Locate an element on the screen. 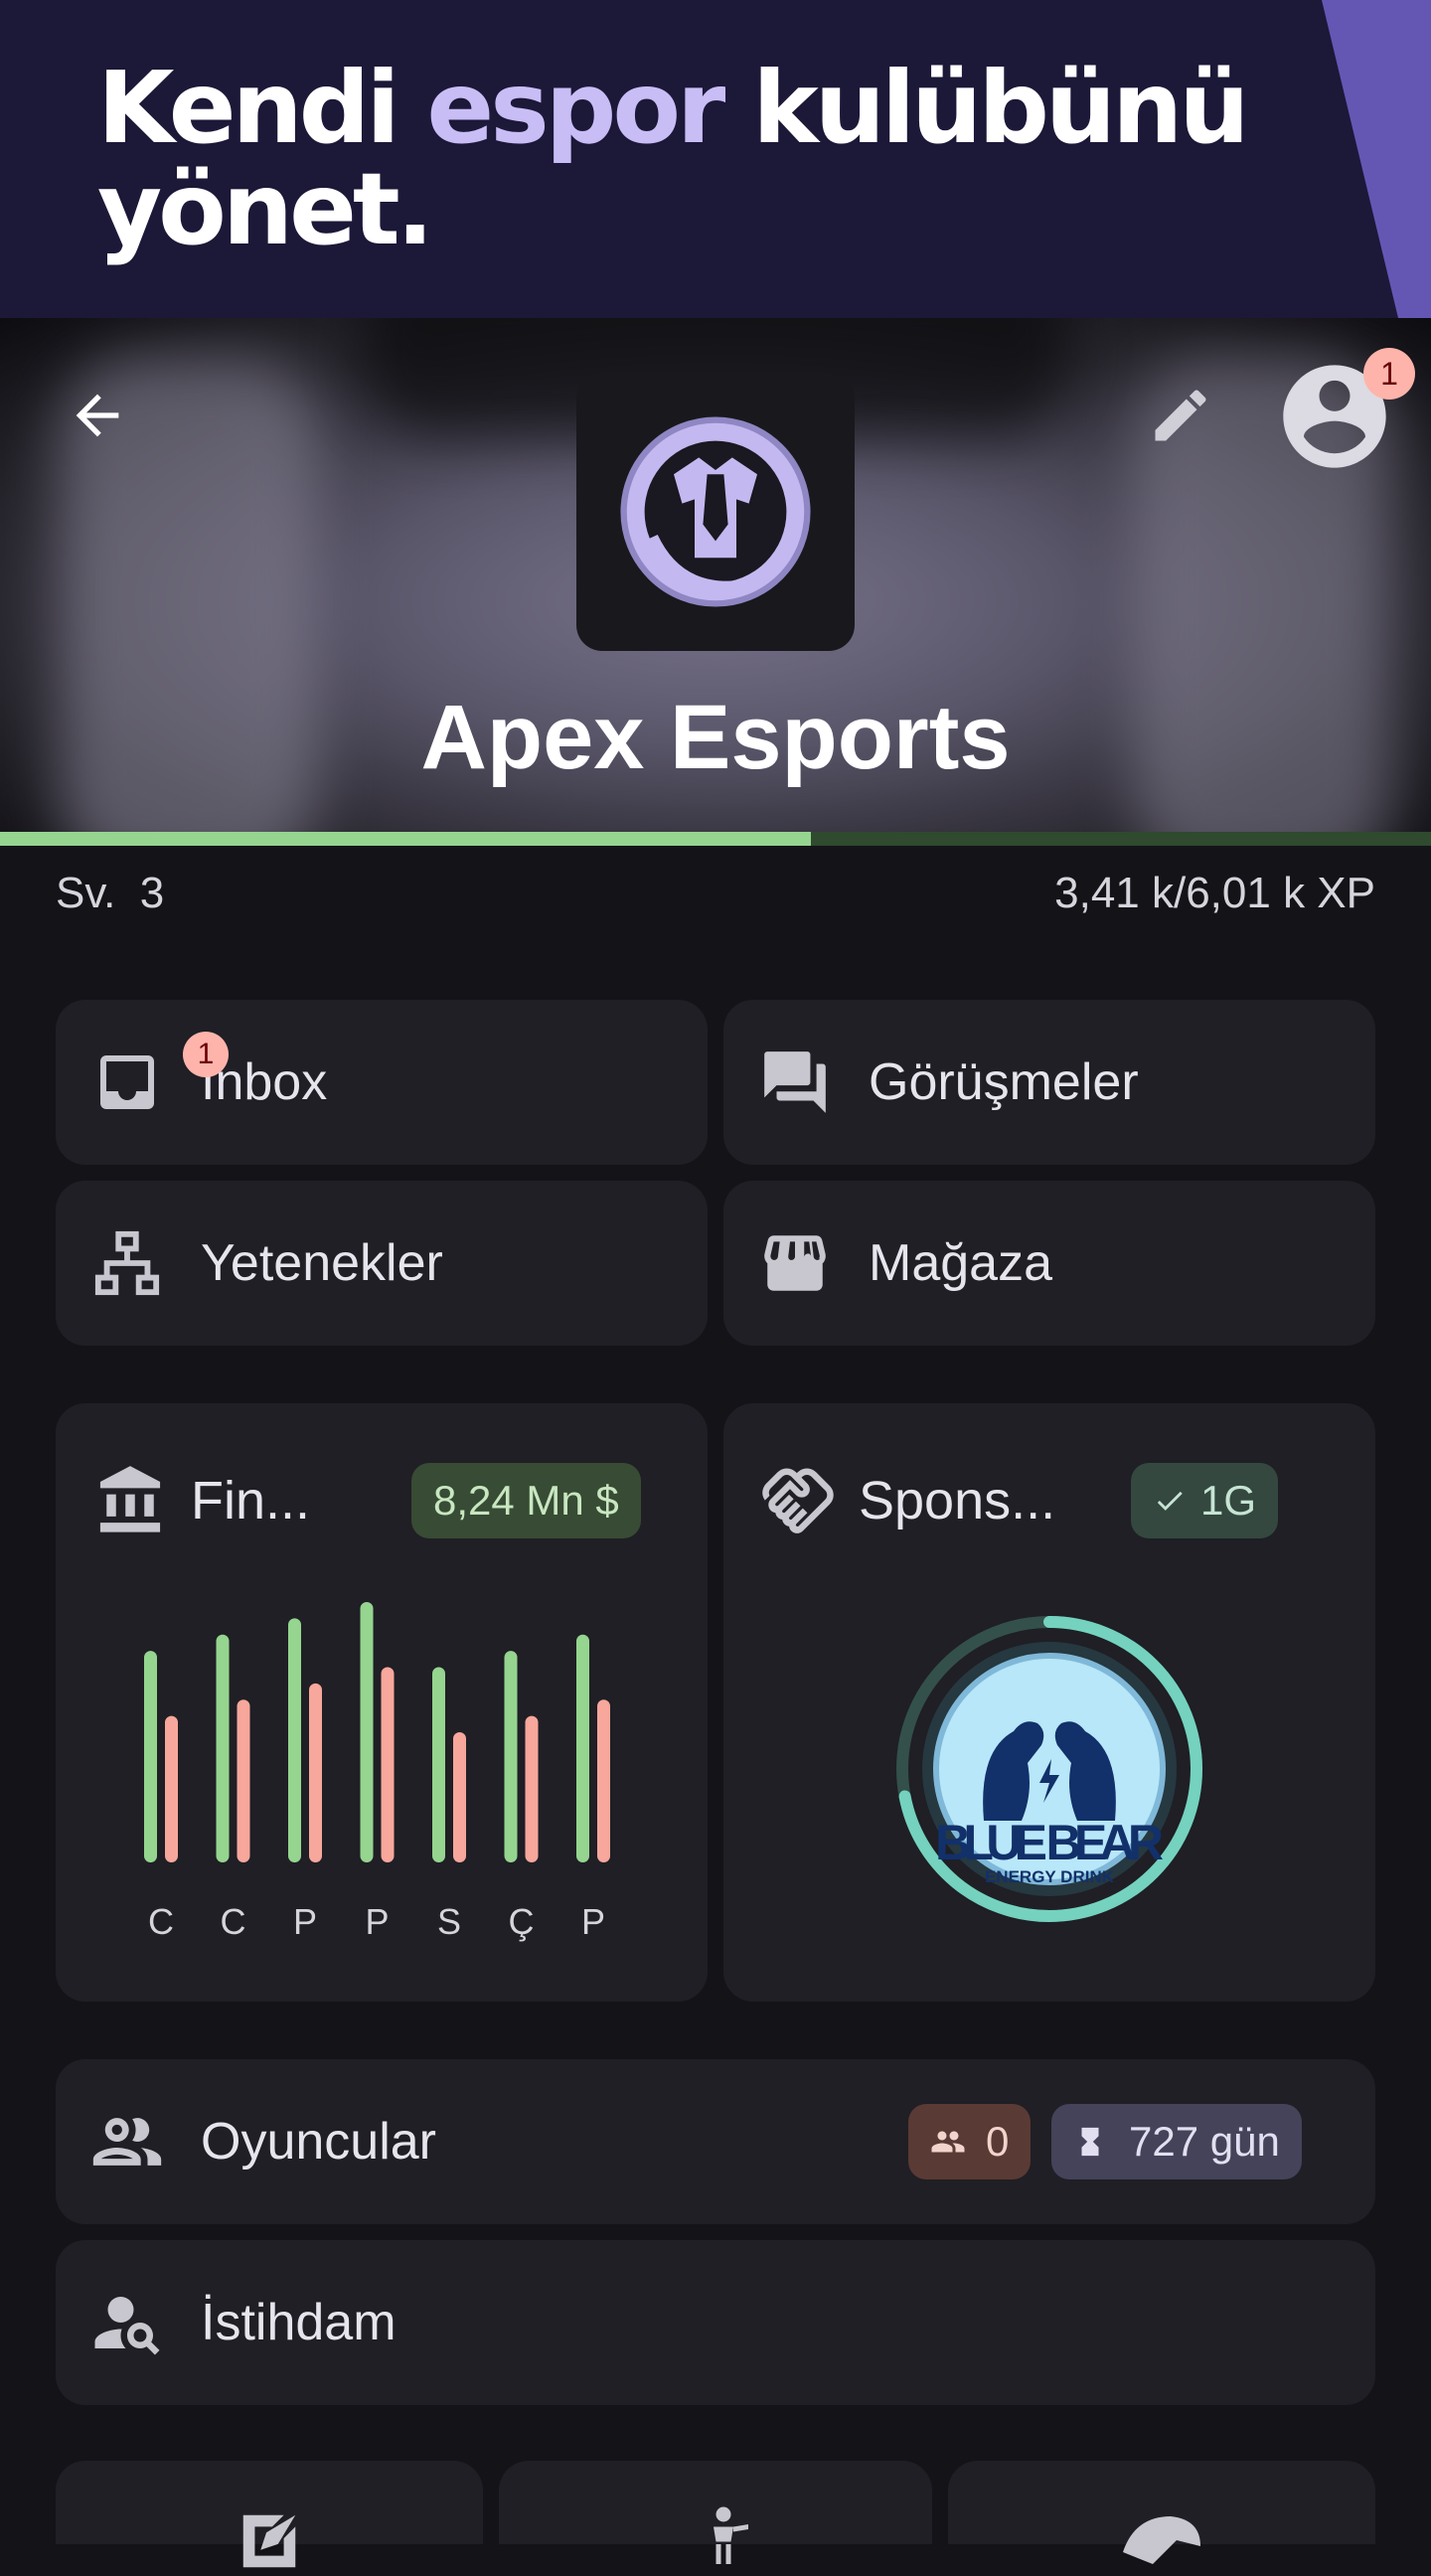 The height and width of the screenshot is (2576, 1431). conversations-tile: Görüşmeler is located at coordinates (1049, 1082).